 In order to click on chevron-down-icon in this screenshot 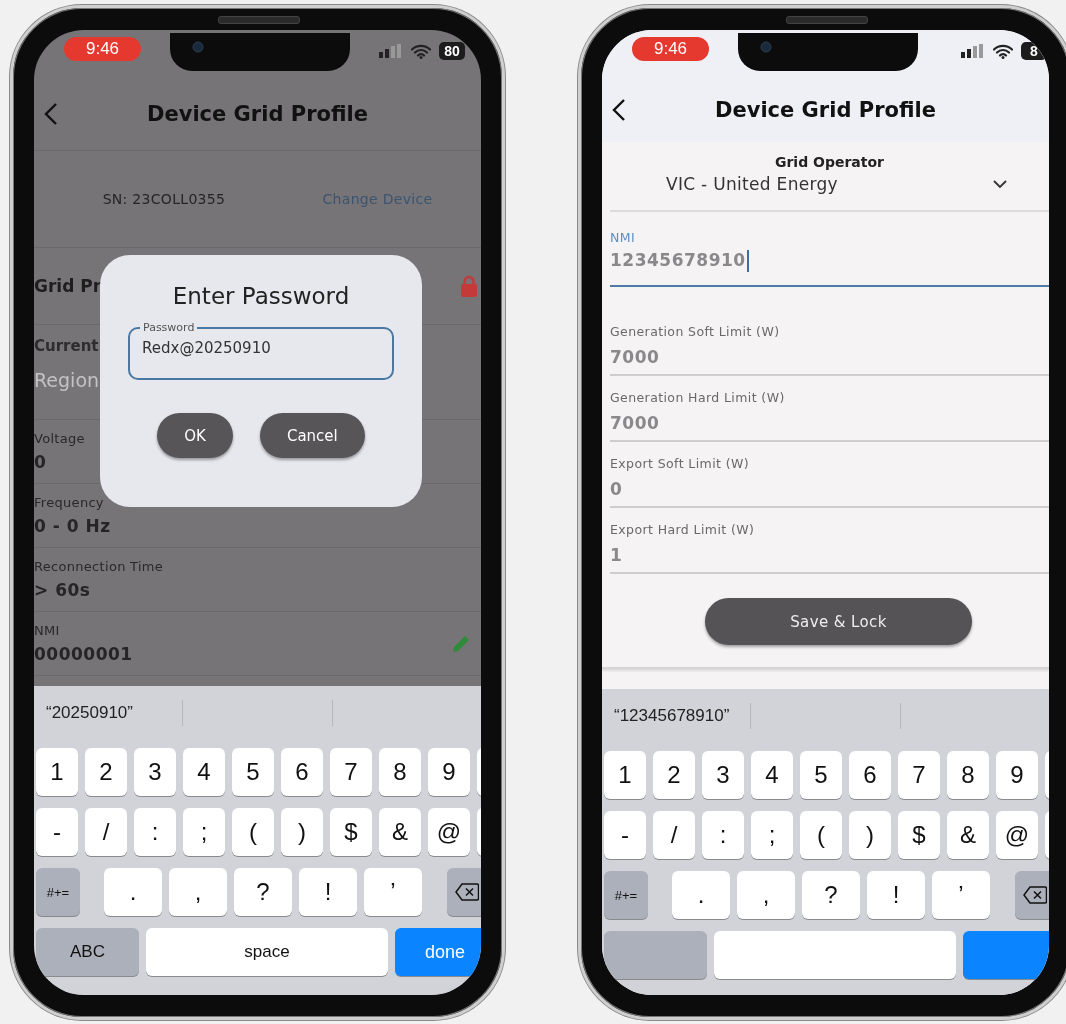, I will do `click(1000, 184)`.